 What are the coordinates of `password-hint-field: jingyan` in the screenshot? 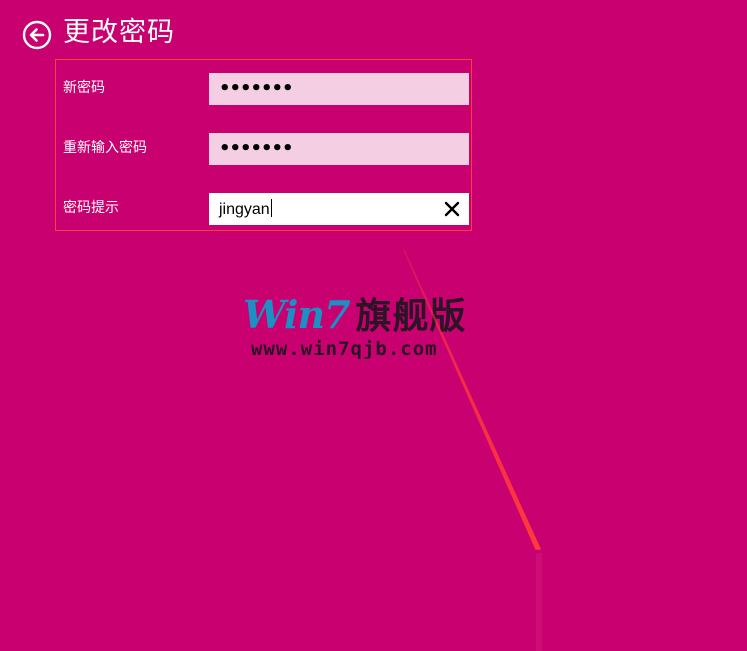 It's located at (339, 209).